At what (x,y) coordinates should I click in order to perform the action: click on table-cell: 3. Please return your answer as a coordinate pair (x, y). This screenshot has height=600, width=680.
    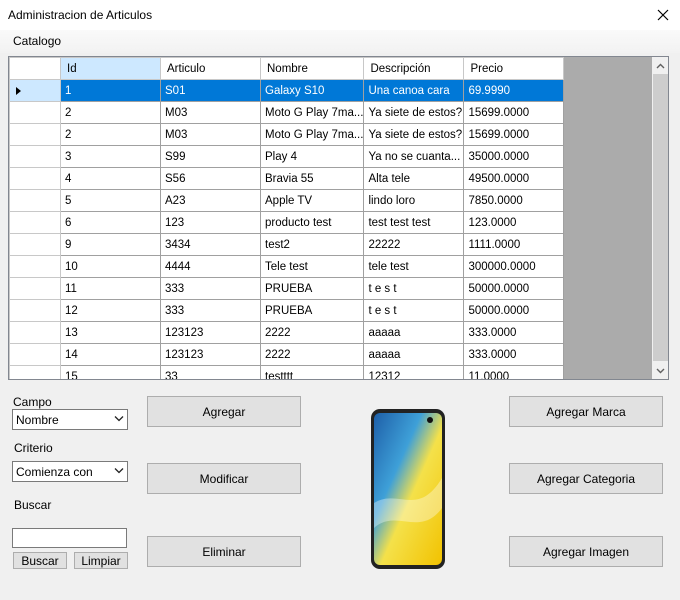
    Looking at the image, I should click on (110, 156).